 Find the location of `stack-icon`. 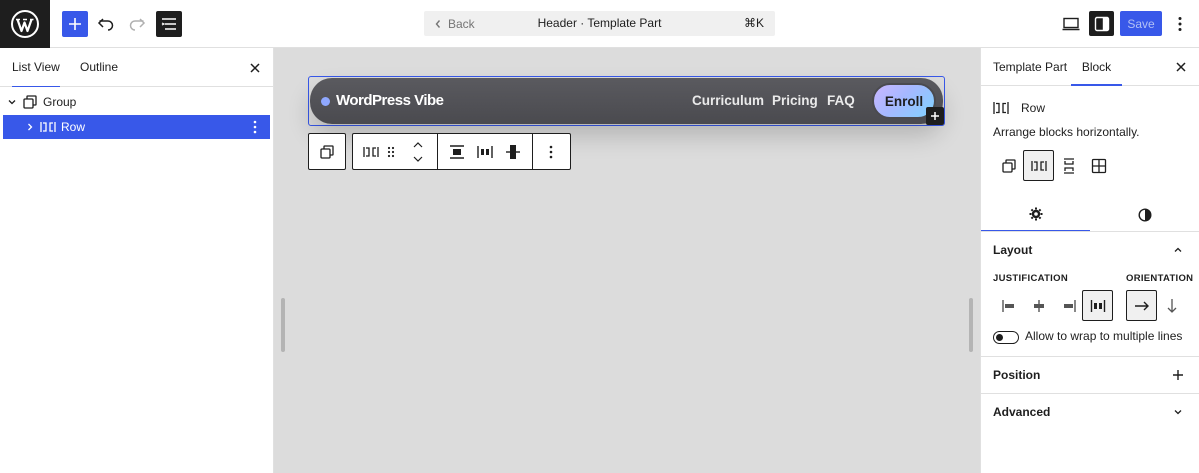

stack-icon is located at coordinates (1068, 165).